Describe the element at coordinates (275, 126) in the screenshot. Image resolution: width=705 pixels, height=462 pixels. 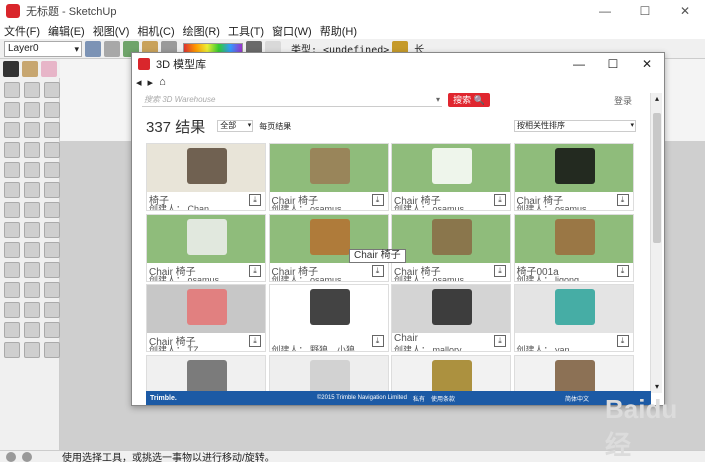
I see `per-page-label: 每页结果` at that location.